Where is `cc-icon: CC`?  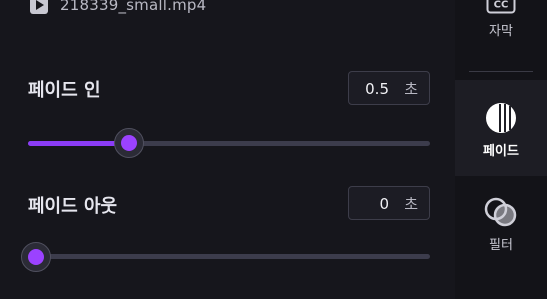
cc-icon: CC is located at coordinates (501, 7).